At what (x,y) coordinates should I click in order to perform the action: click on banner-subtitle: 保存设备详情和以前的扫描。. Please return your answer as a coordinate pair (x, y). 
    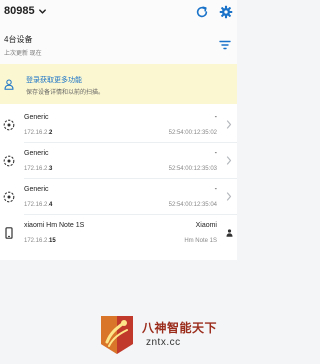
    Looking at the image, I should click on (65, 93).